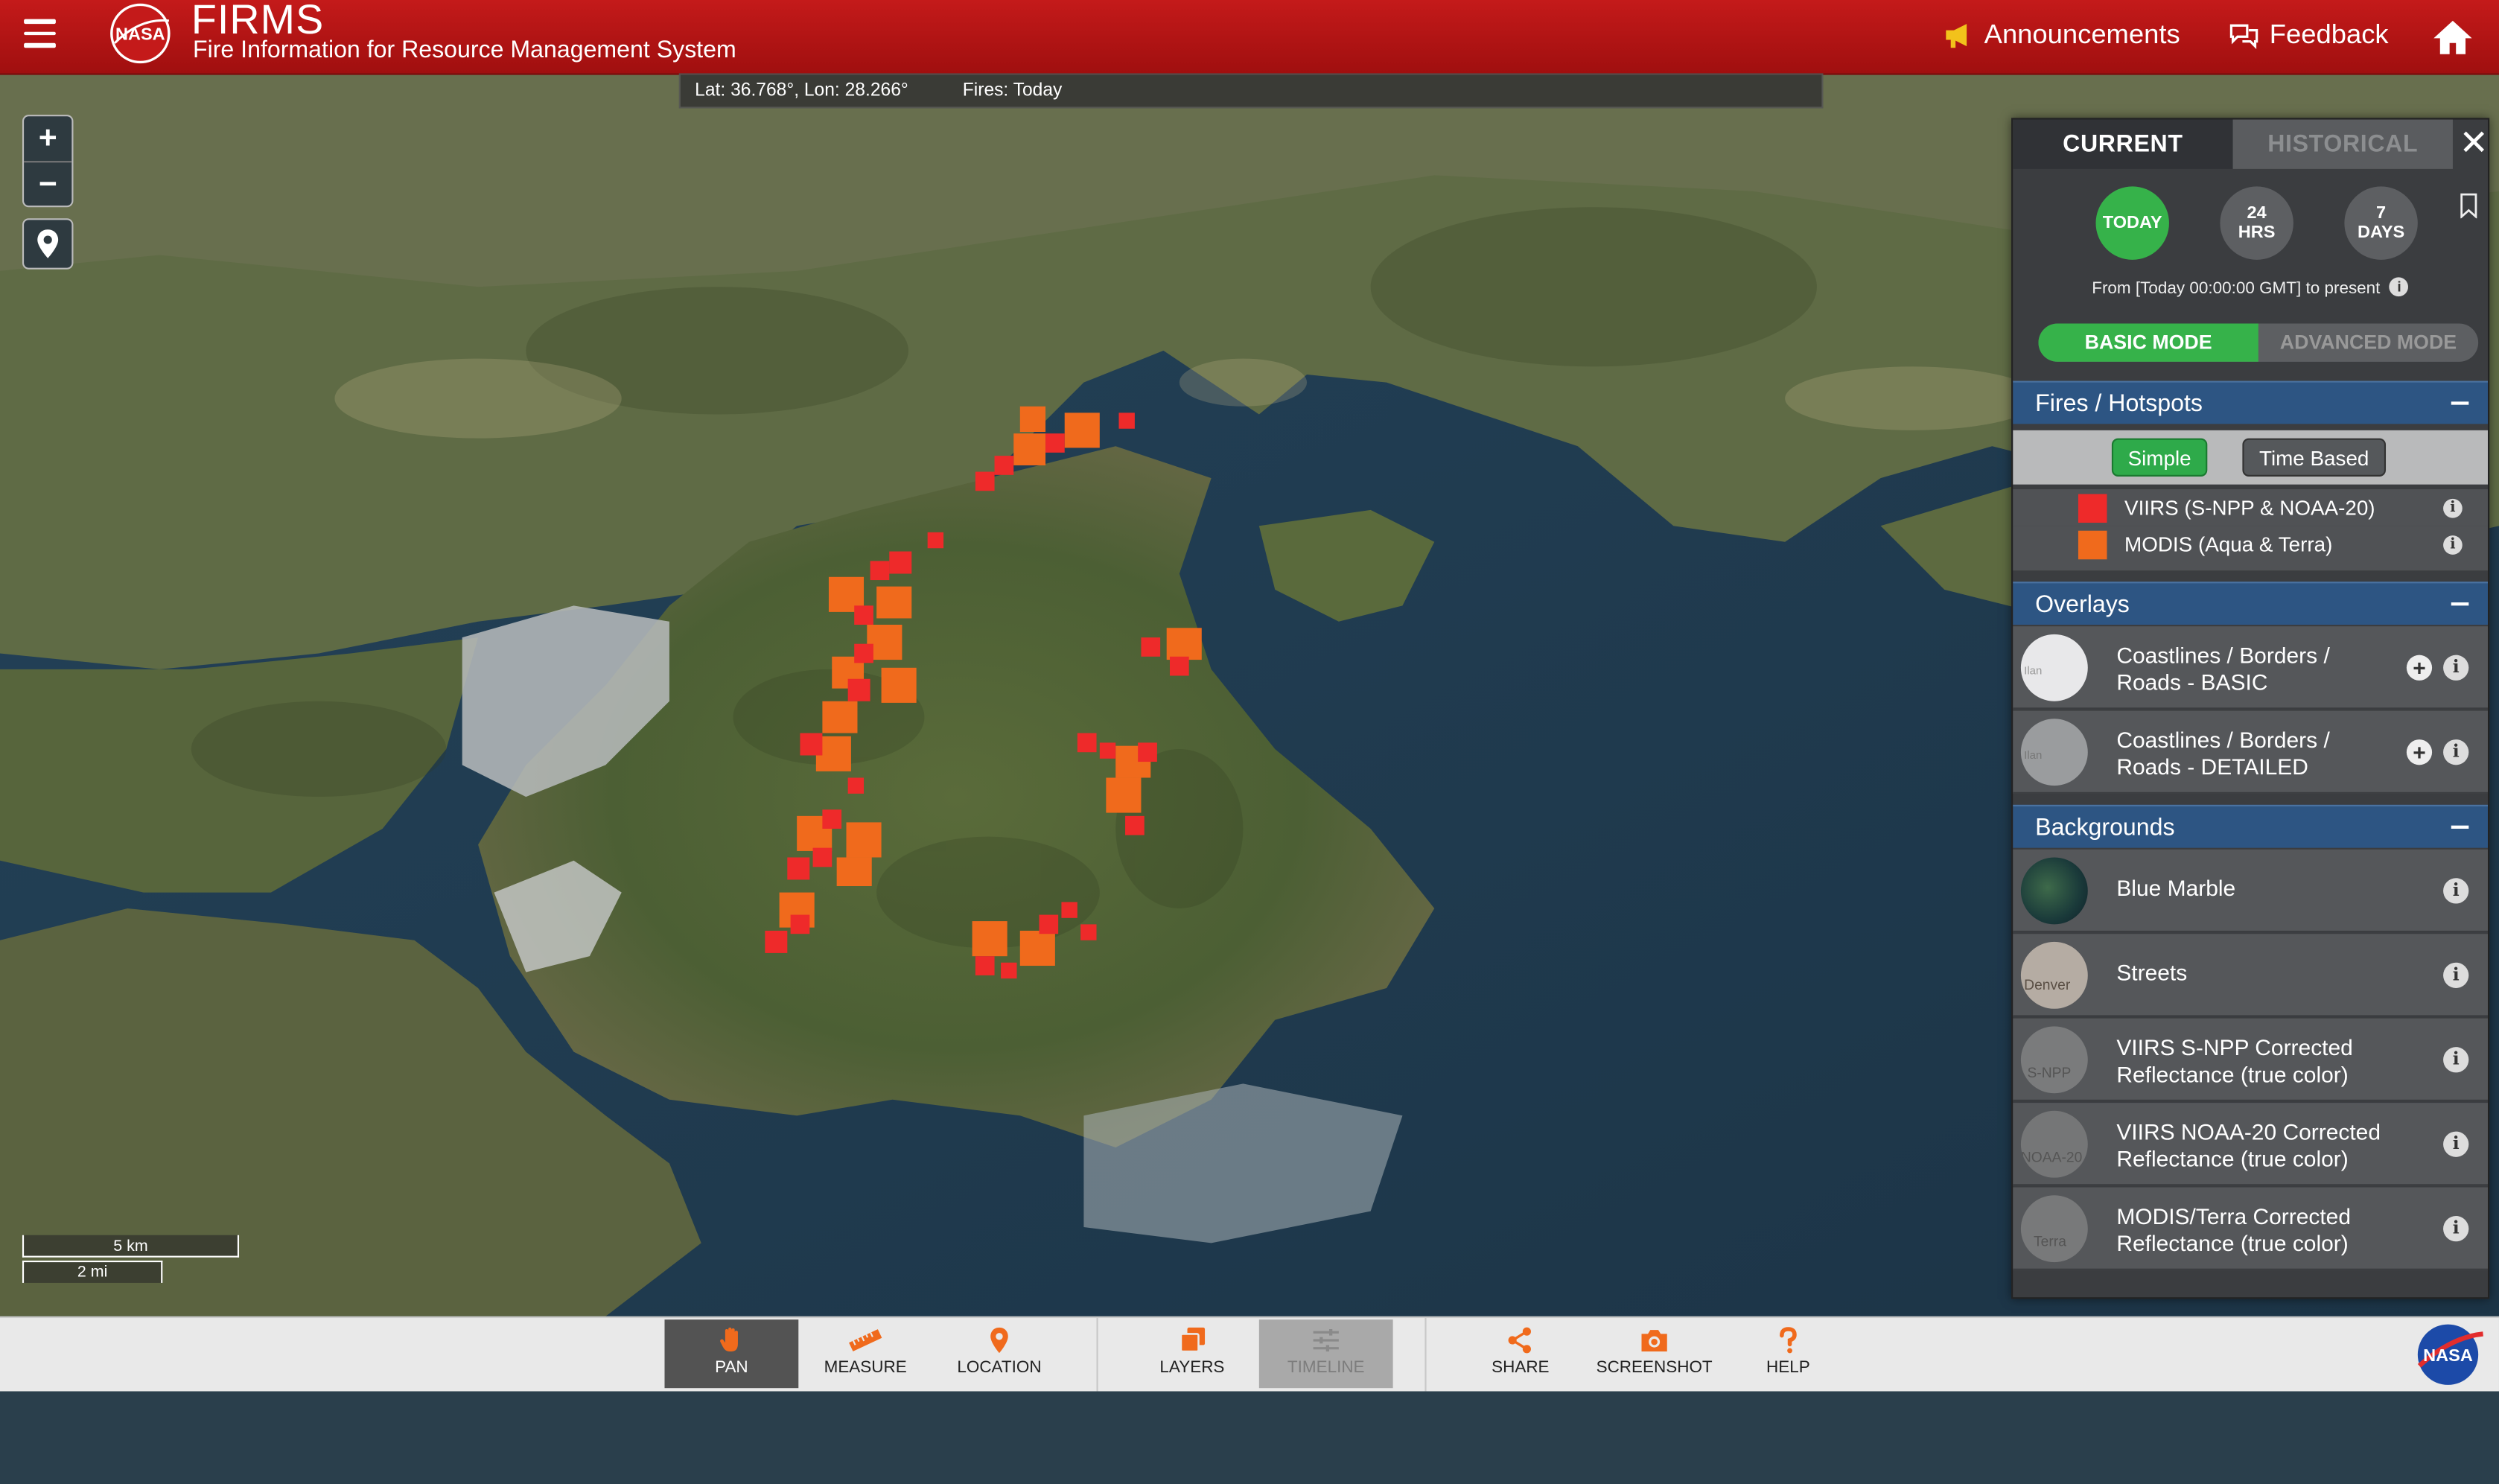  What do you see at coordinates (2132, 223) in the screenshot?
I see `today-button: TODAY` at bounding box center [2132, 223].